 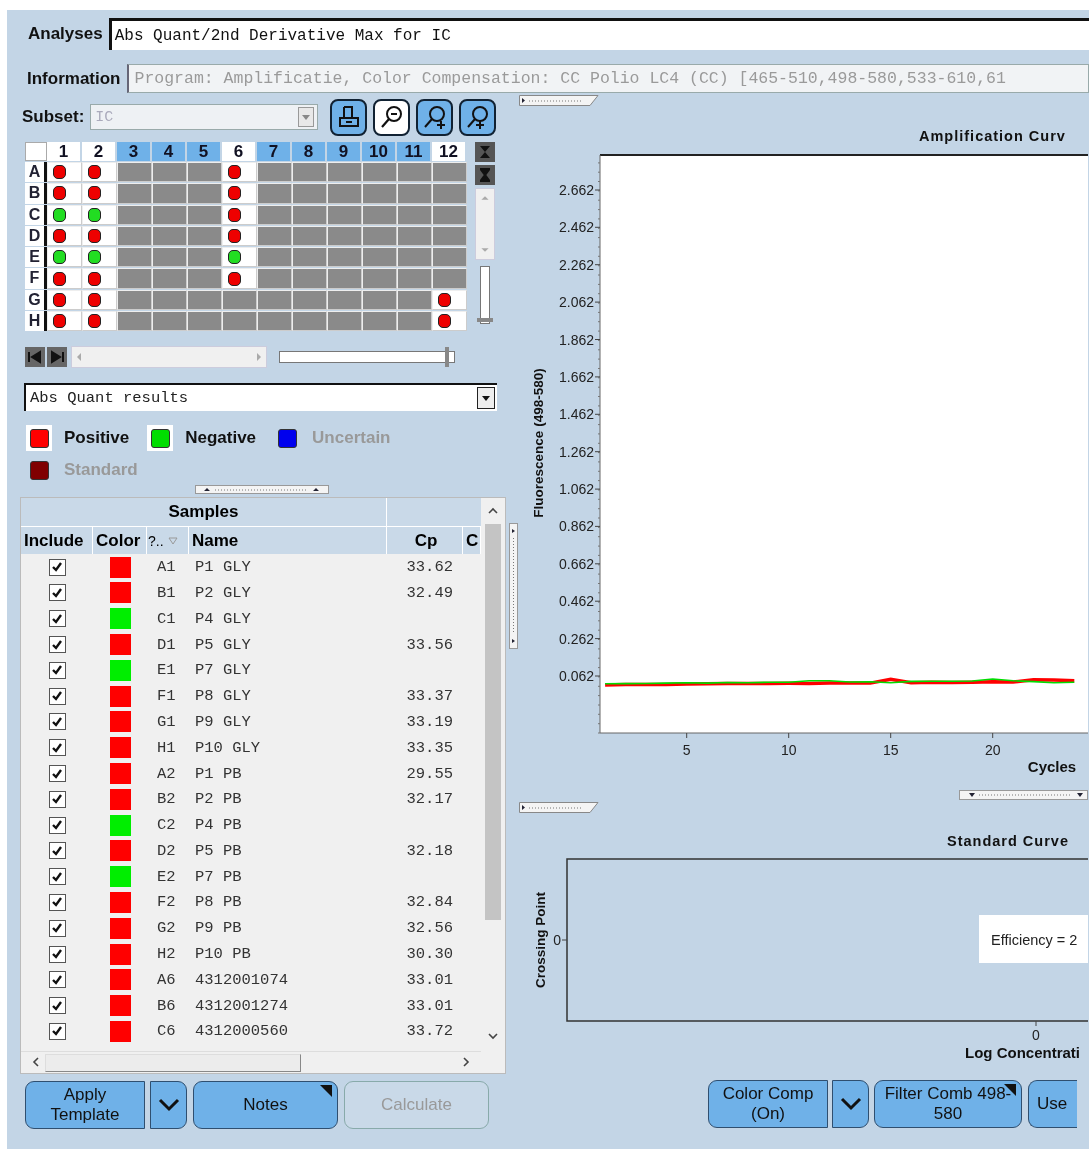 I want to click on action-button: Filter Comb 498-580, so click(x=948, y=1104).